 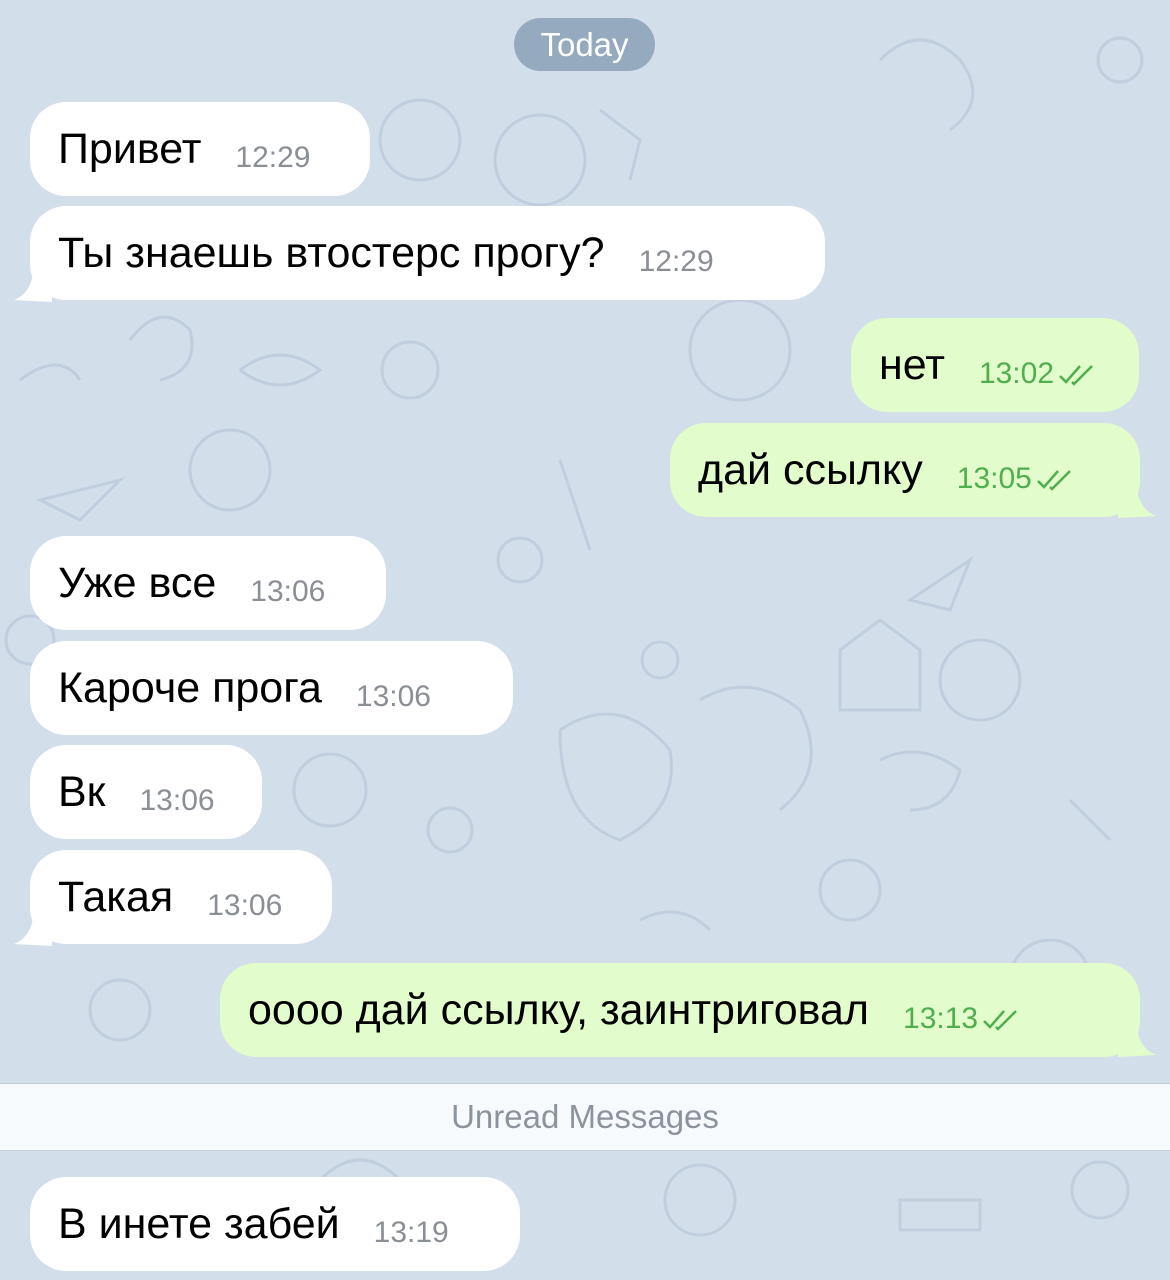 What do you see at coordinates (199, 1223) in the screenshot?
I see `message-text: В инете забей` at bounding box center [199, 1223].